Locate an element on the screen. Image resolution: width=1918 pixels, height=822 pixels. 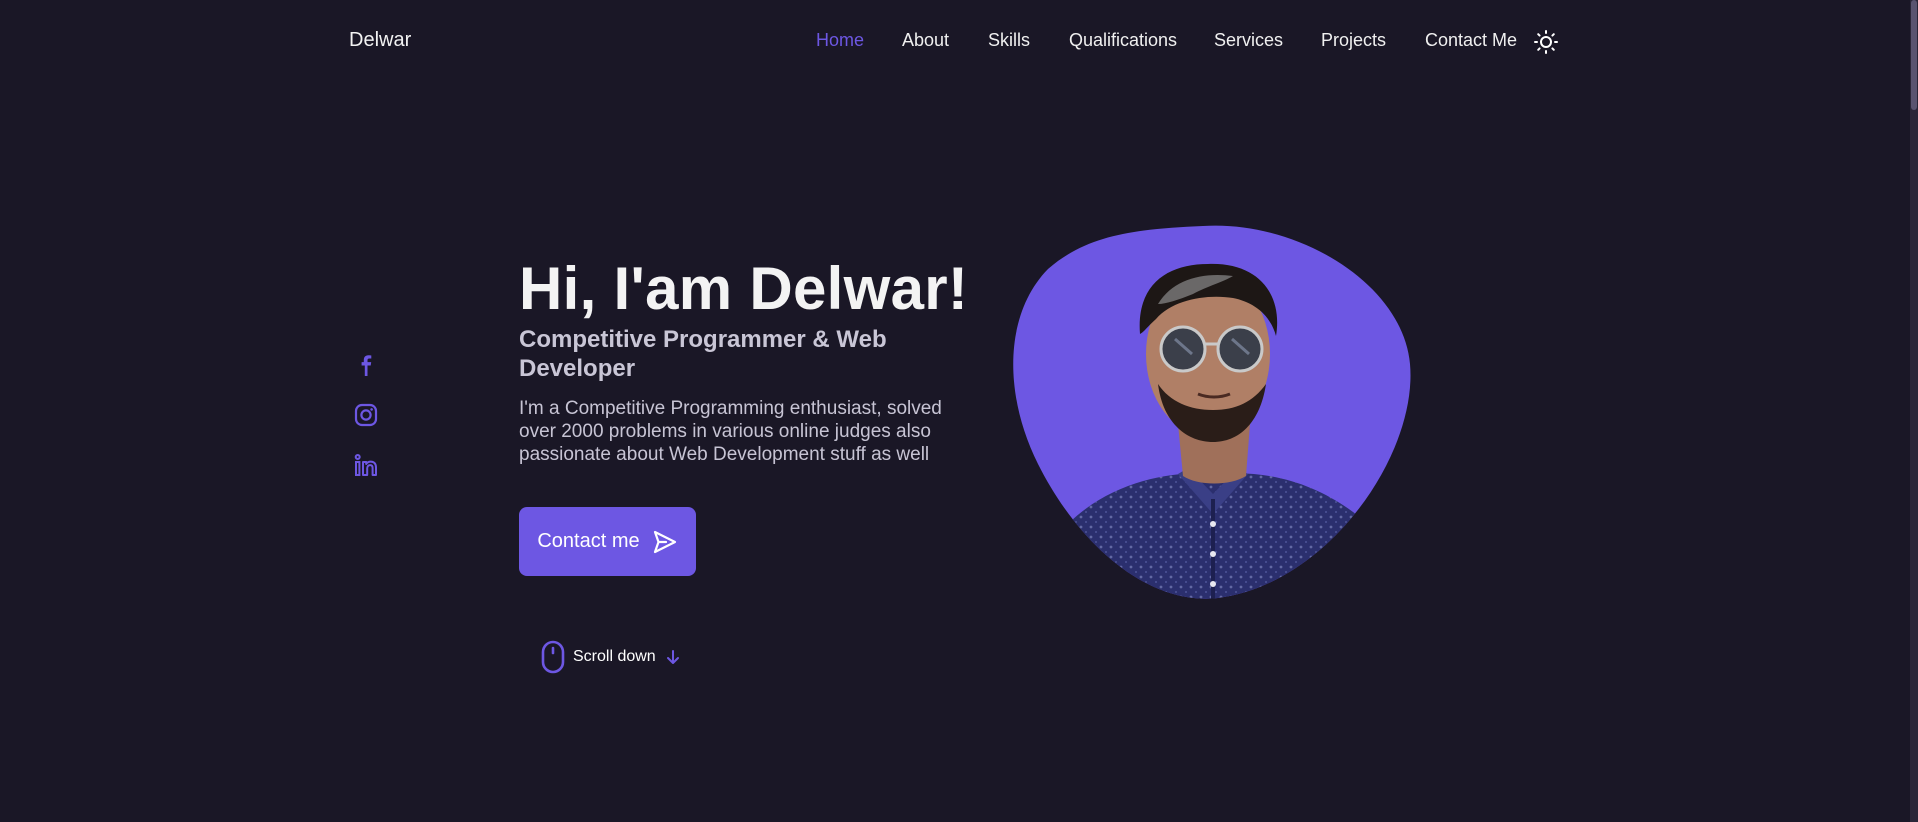
send-icon is located at coordinates (664, 541).